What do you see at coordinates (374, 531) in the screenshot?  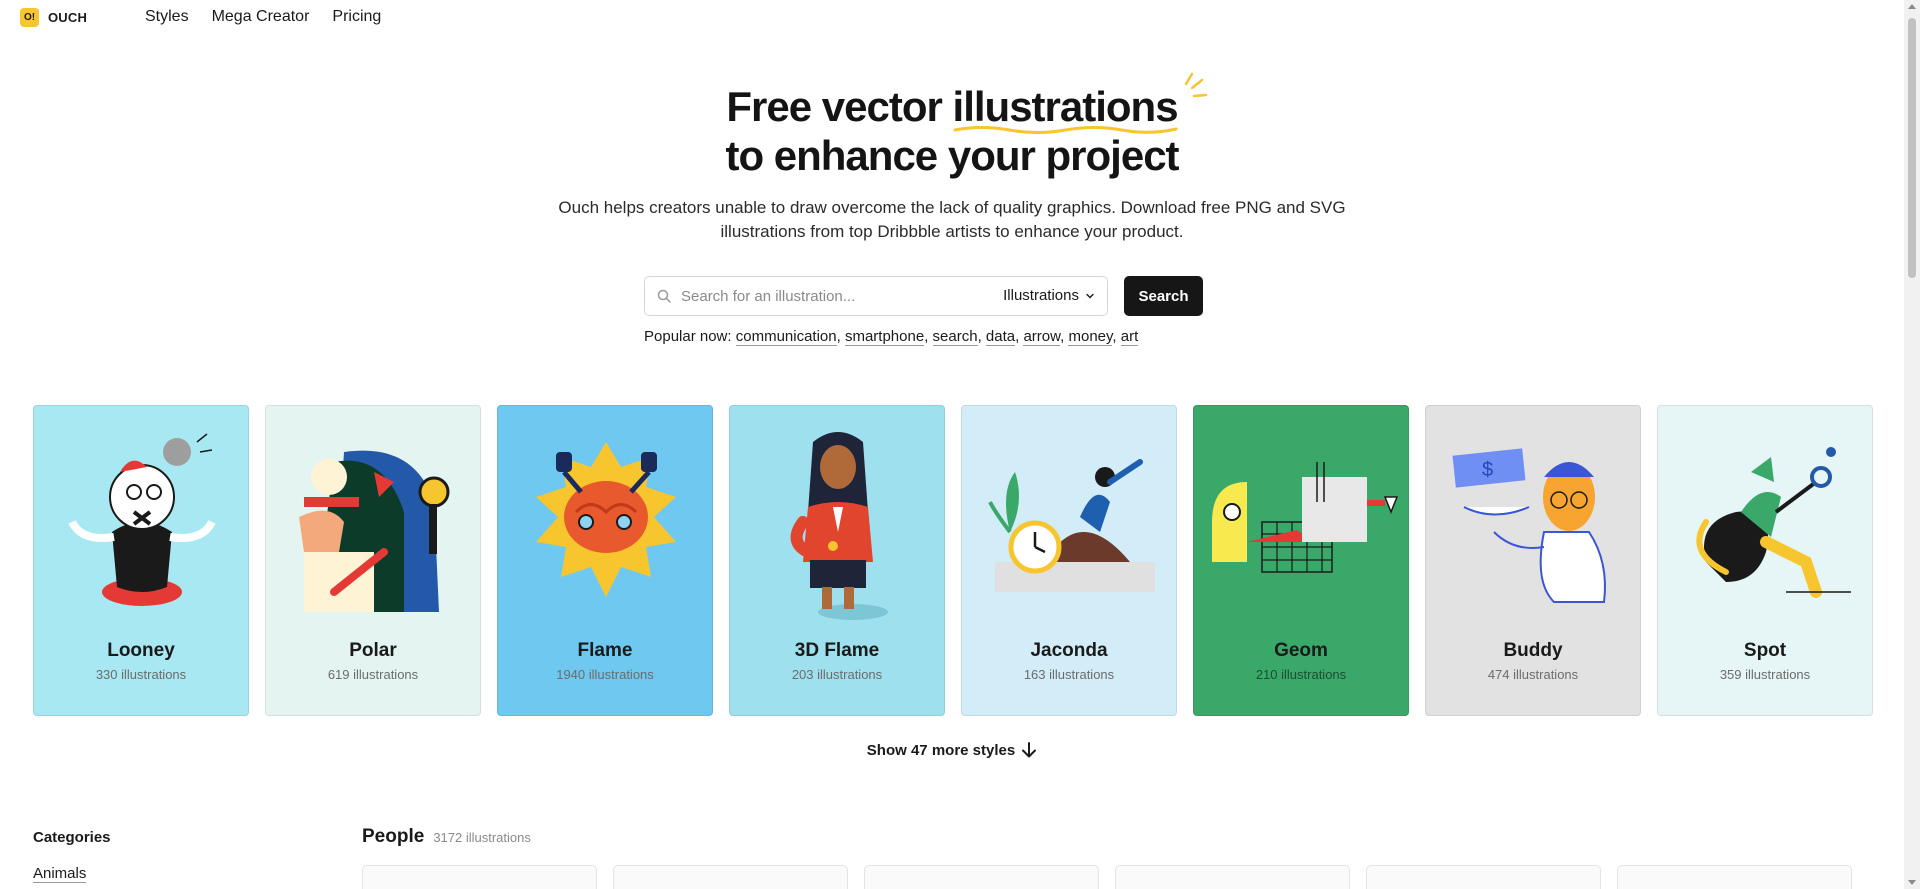 I see `polar-chef-icon` at bounding box center [374, 531].